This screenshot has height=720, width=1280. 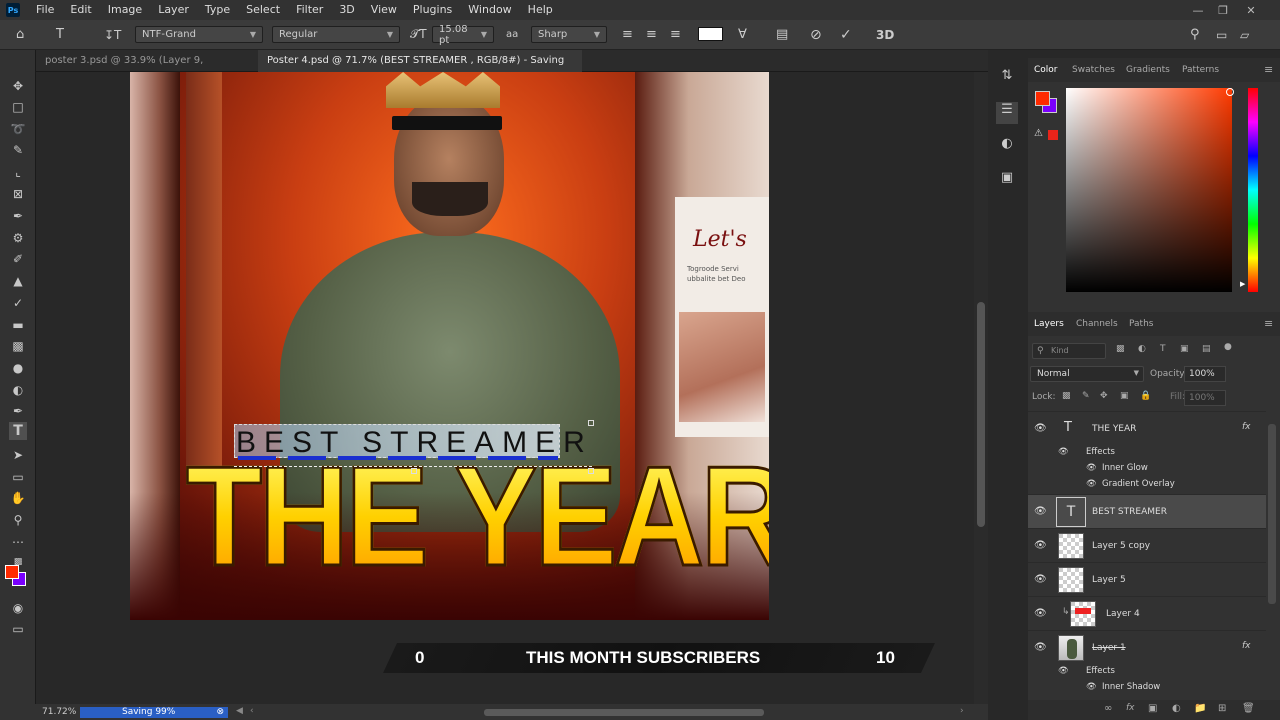 I want to click on menu-image: Image, so click(x=125, y=10).